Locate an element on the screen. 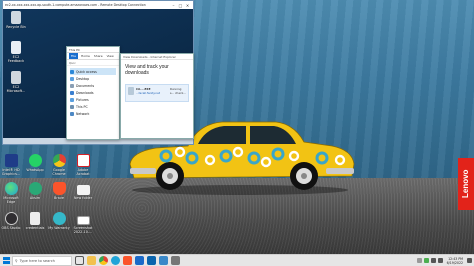 Image resolution: width=474 pixels, height=266 pixels. tab-file: File is located at coordinates (74, 56).